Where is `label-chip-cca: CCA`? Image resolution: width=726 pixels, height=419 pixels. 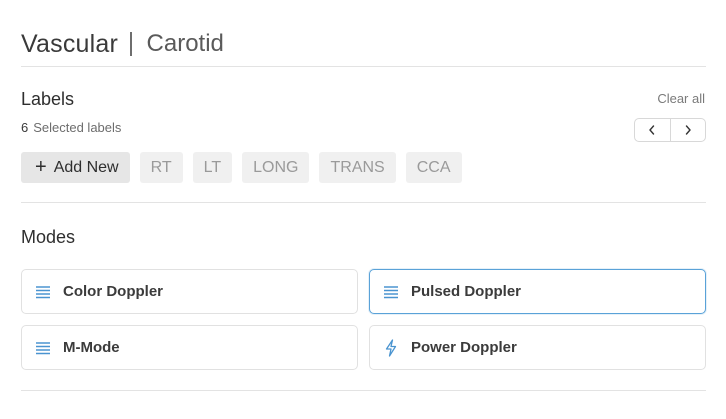
label-chip-cca: CCA is located at coordinates (433, 167).